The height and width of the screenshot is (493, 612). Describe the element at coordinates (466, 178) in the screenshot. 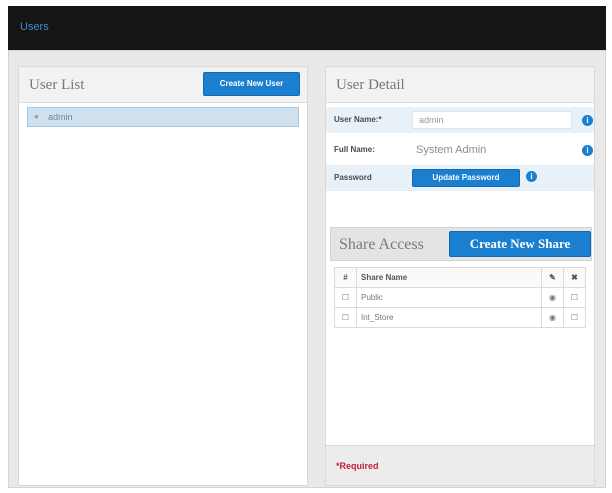

I see `update-password-button: Update Password` at that location.